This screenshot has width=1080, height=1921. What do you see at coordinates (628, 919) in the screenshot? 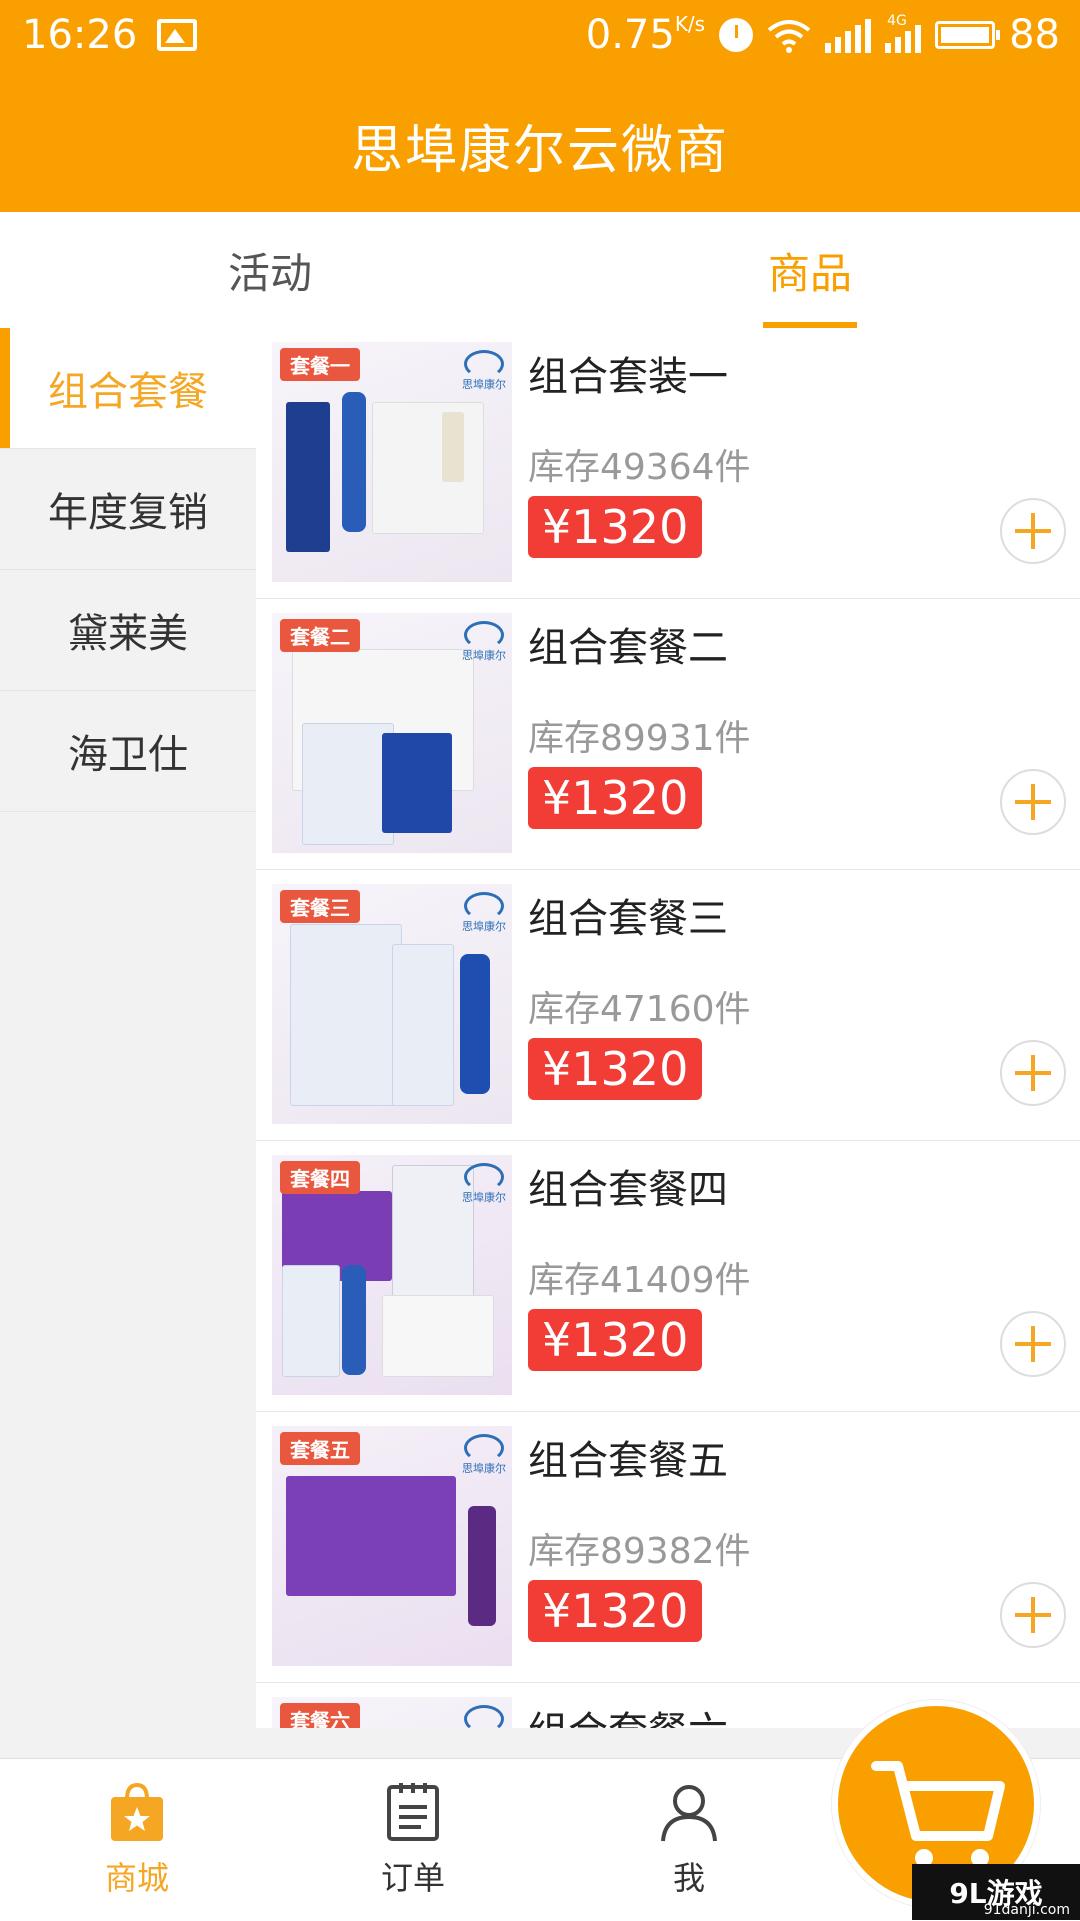
I see `product-name: 组合套餐三` at bounding box center [628, 919].